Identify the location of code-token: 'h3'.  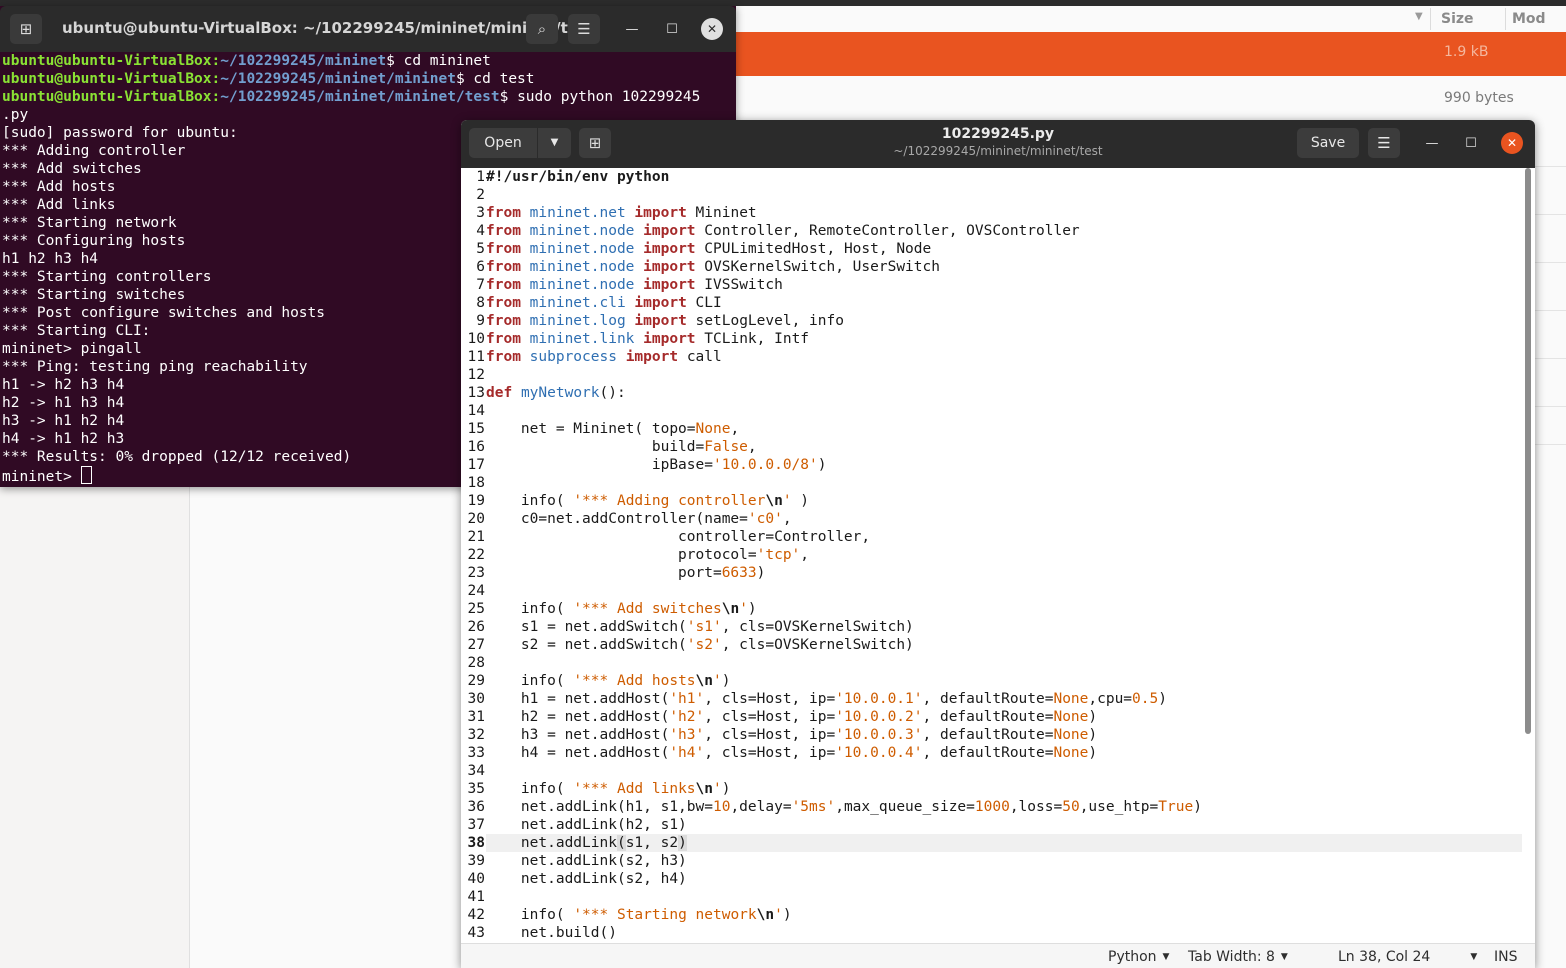
(687, 735).